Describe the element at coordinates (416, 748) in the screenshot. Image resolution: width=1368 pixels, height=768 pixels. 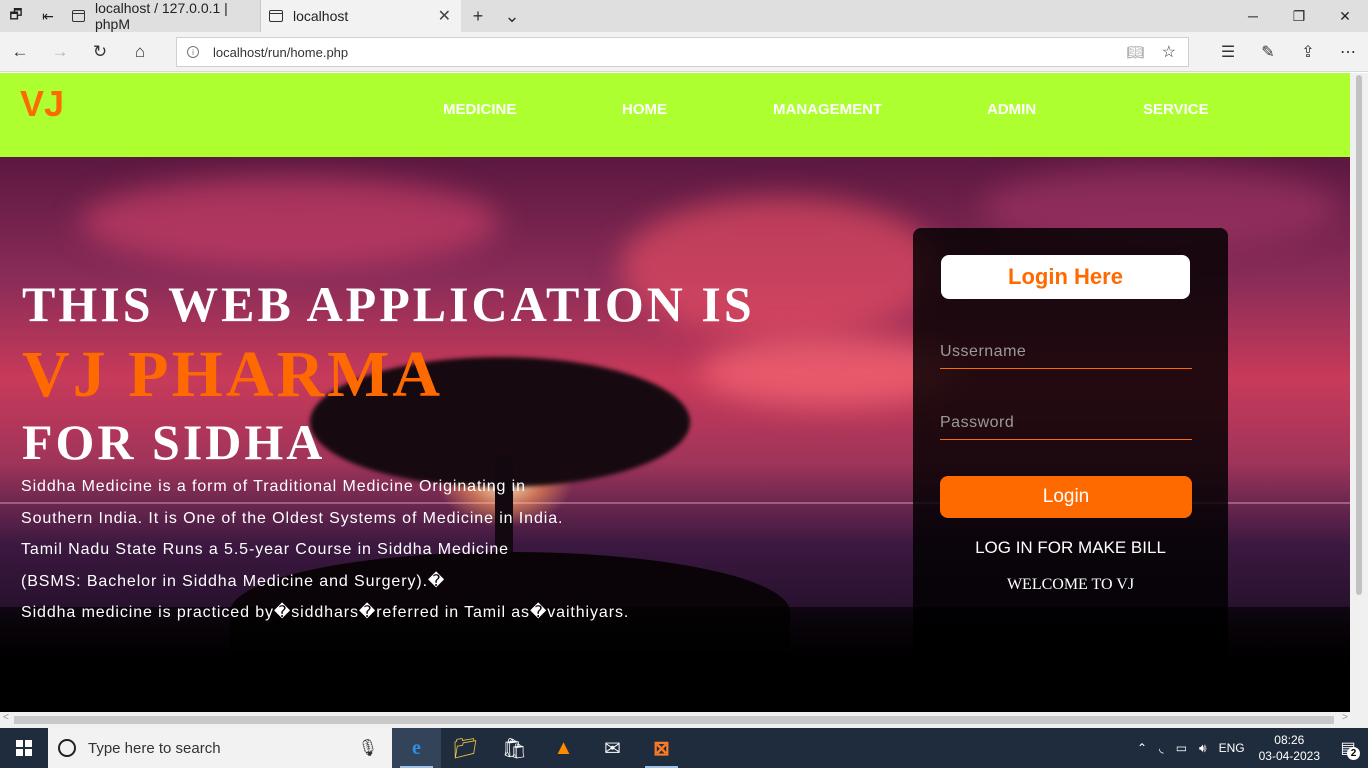
I see `edge-browser-icon: e` at that location.